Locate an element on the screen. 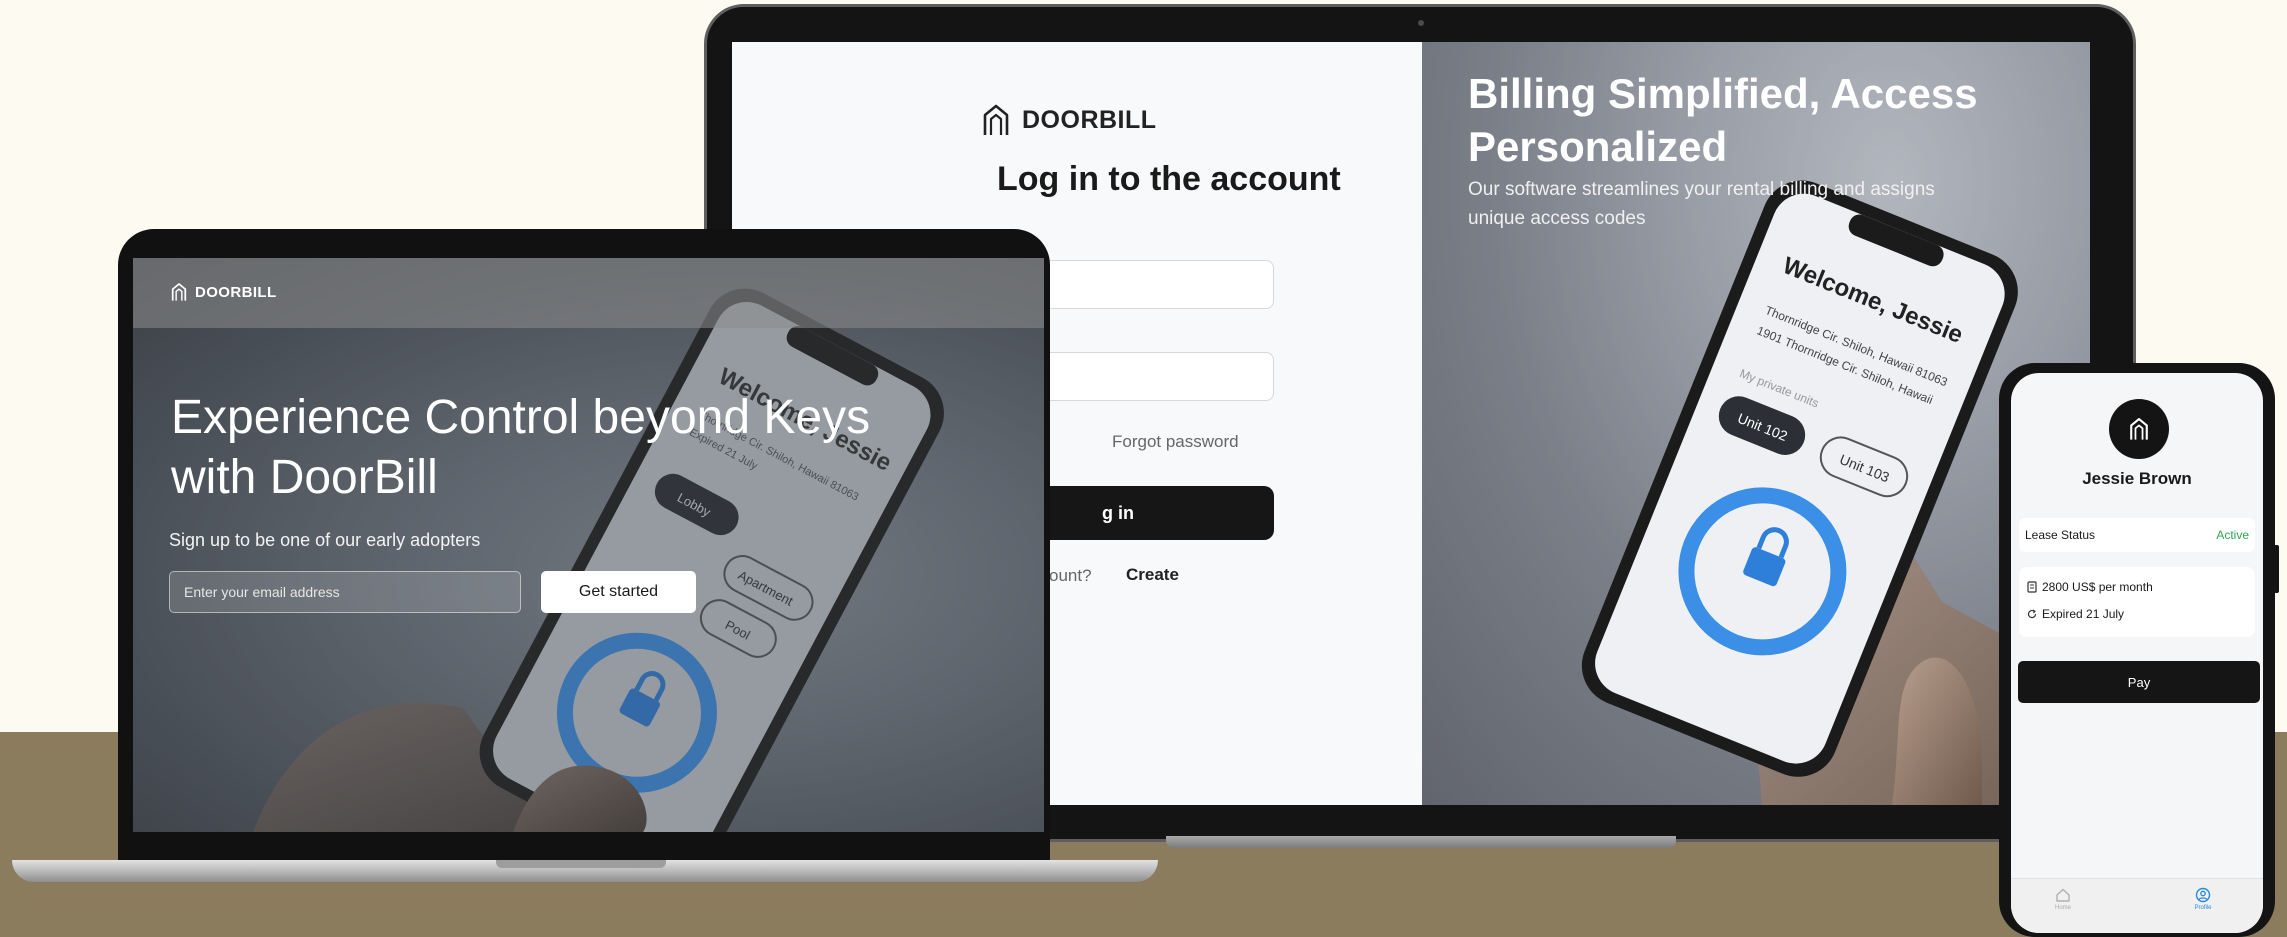 The height and width of the screenshot is (937, 2287). price-line: 2800 US$ per month is located at coordinates (2090, 587).